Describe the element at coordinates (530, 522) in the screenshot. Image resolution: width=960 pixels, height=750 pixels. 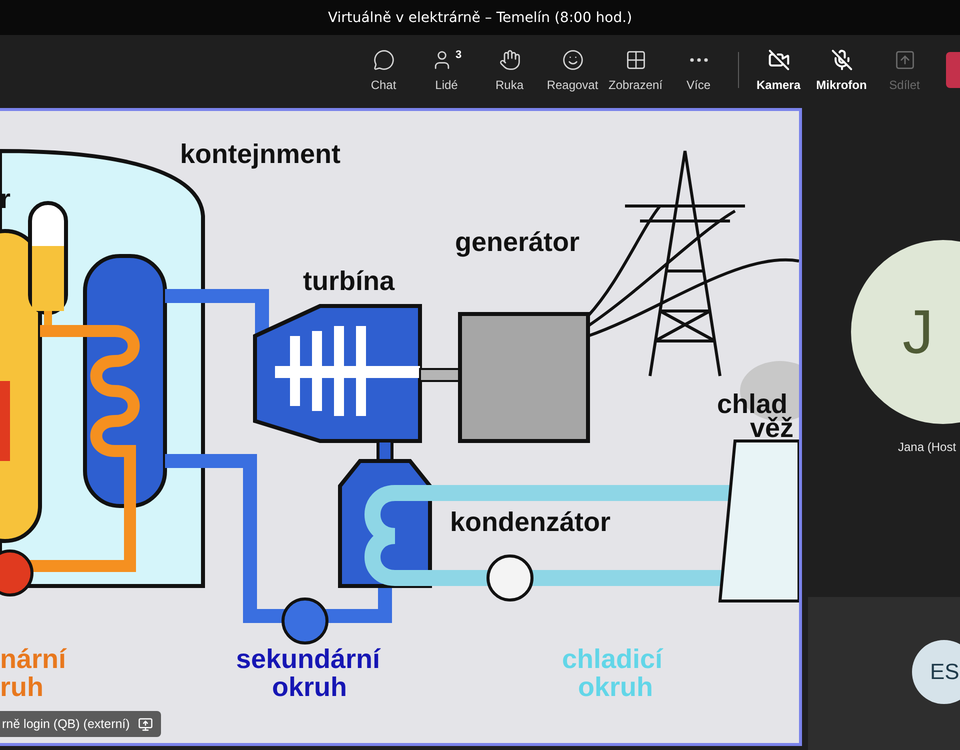
I see `diagram-label: kondenzátor` at that location.